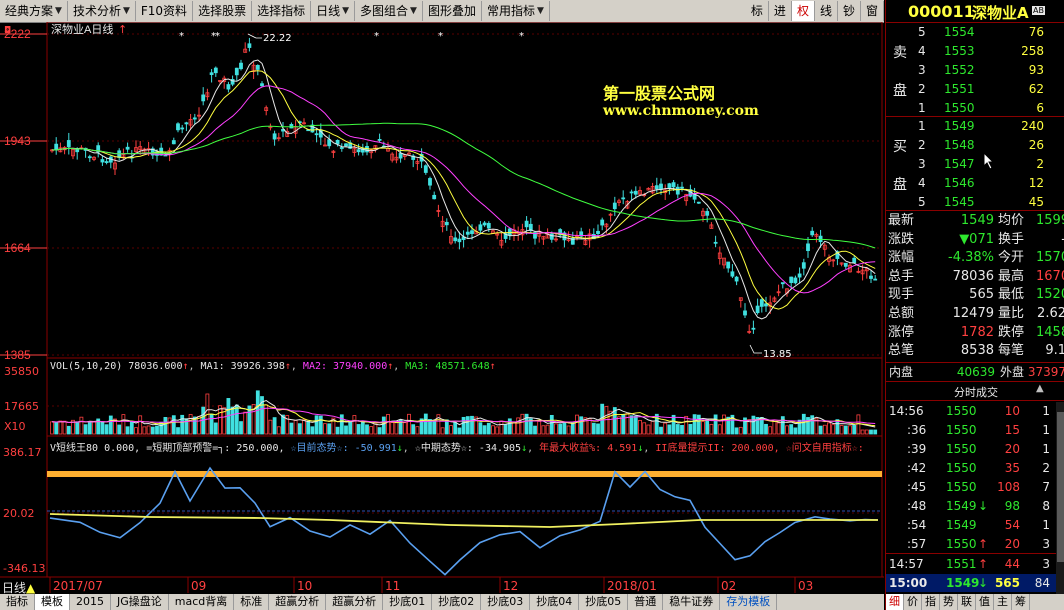 The width and height of the screenshot is (1064, 610). I want to click on quote-tab-3: 势, so click(949, 602).